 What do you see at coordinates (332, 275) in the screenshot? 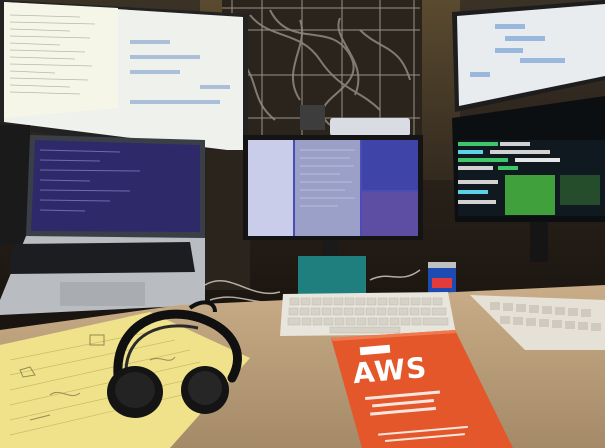
I see `teal-monitor-stand` at bounding box center [332, 275].